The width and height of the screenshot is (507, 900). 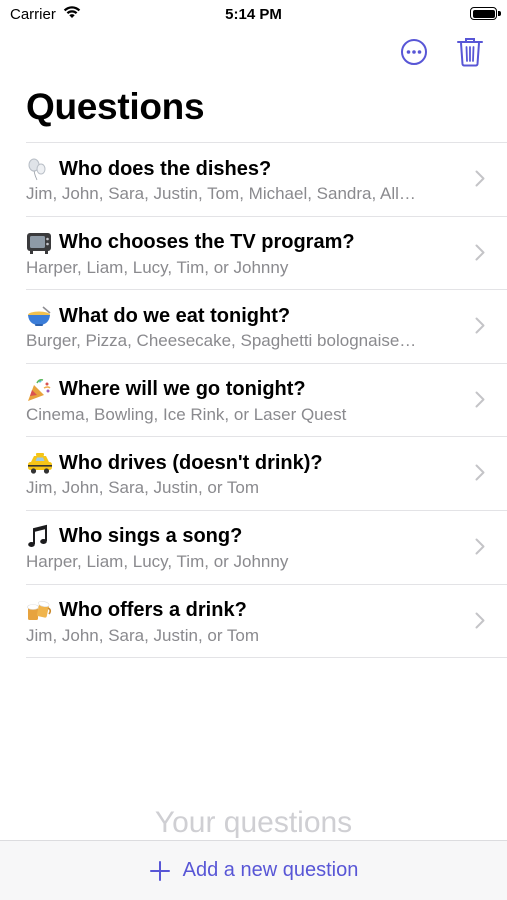 What do you see at coordinates (182, 389) in the screenshot?
I see `question-title: Where will we go tonight?` at bounding box center [182, 389].